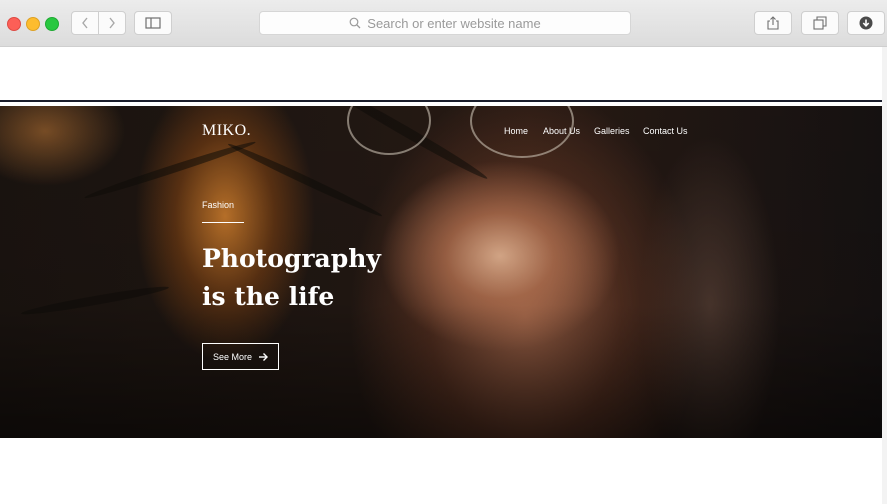 Image resolution: width=887 pixels, height=504 pixels. What do you see at coordinates (291, 278) in the screenshot?
I see `hero-headline: Photography is the life` at bounding box center [291, 278].